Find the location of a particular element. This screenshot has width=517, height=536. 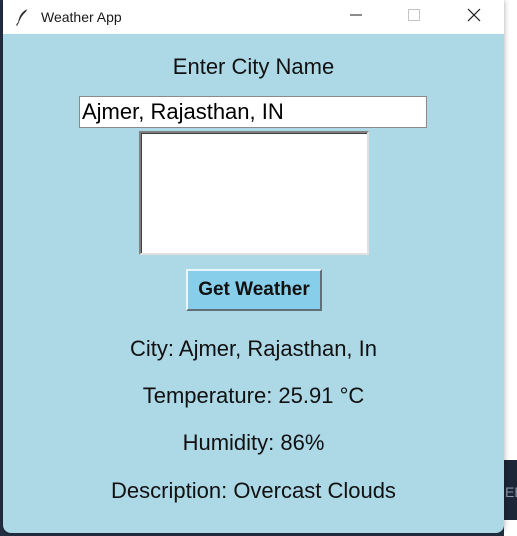

humidity-result-label: Humidity: 86% is located at coordinates (253, 442).